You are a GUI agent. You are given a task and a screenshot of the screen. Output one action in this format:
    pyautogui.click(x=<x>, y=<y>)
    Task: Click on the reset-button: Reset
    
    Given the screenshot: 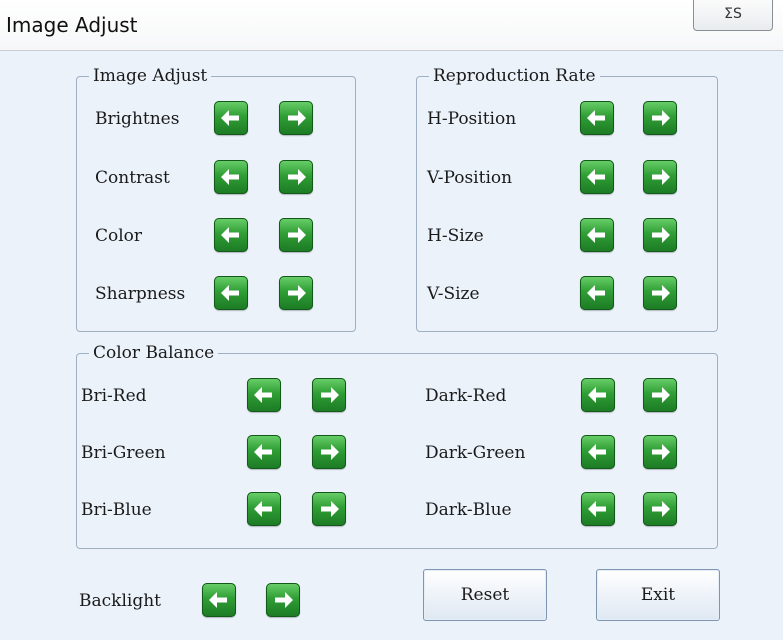 What is the action you would take?
    pyautogui.click(x=485, y=595)
    